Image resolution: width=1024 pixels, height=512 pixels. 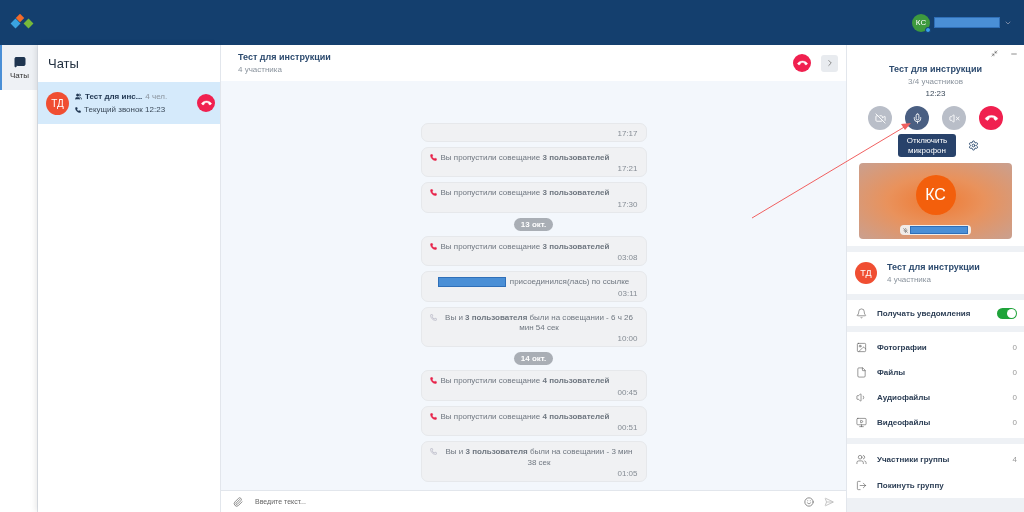 I want to click on user-avatar: КС, so click(x=921, y=22).